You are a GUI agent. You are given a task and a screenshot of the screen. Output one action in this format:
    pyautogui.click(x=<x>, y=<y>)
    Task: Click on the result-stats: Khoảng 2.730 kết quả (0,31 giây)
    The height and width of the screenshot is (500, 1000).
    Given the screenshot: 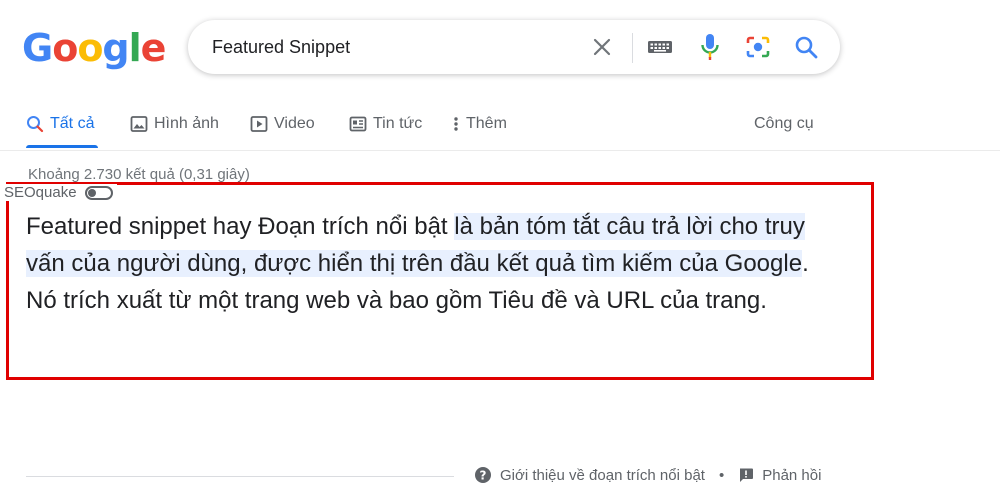 What is the action you would take?
    pyautogui.click(x=139, y=174)
    